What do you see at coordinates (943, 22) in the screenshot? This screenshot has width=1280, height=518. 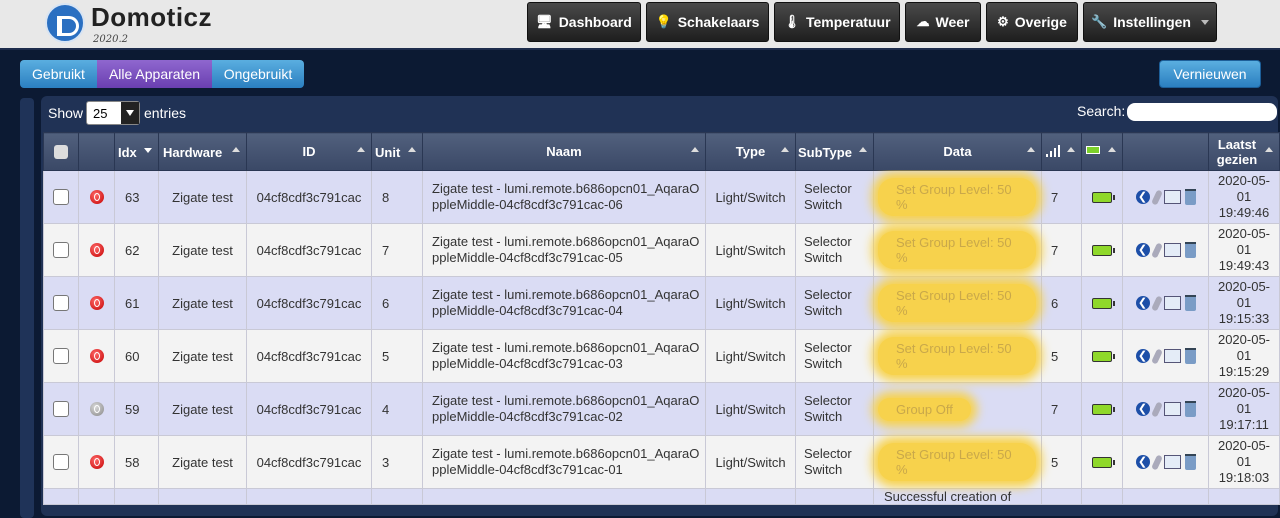 I see `nav-weer-button: ☁ Weer` at bounding box center [943, 22].